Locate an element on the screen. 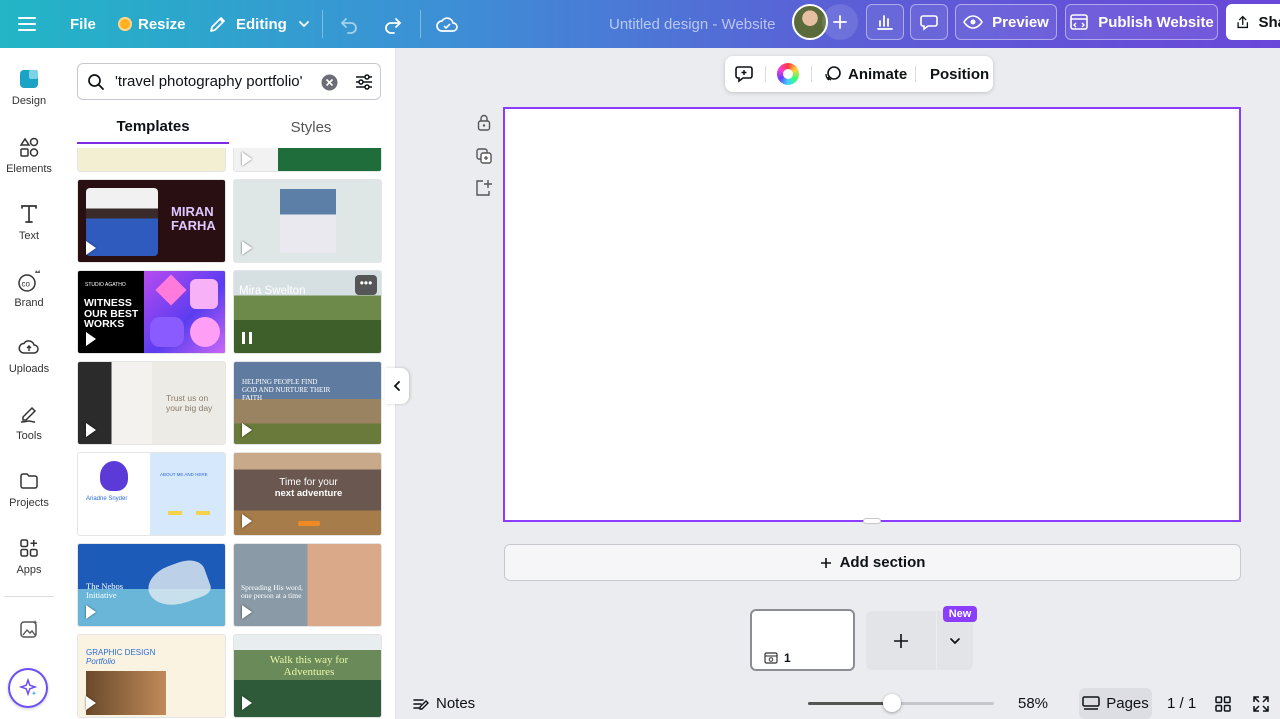  bottom-bar: Notes 58% Pages 1 / 1 is located at coordinates (838, 703).